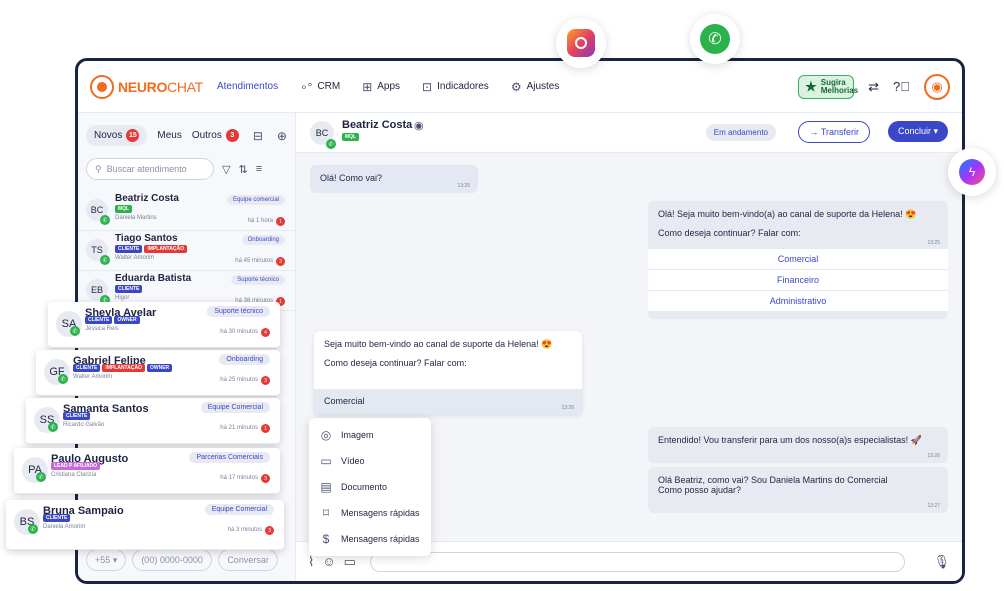 The height and width of the screenshot is (591, 1004). Describe the element at coordinates (306, 86) in the screenshot. I see `crm-icon: ∘°` at that location.